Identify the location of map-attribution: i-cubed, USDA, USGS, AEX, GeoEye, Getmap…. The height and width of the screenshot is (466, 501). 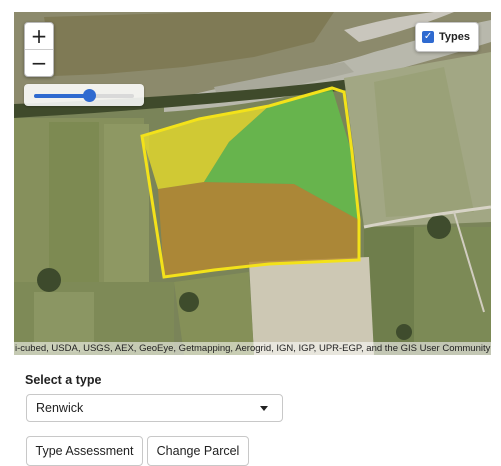
(252, 348).